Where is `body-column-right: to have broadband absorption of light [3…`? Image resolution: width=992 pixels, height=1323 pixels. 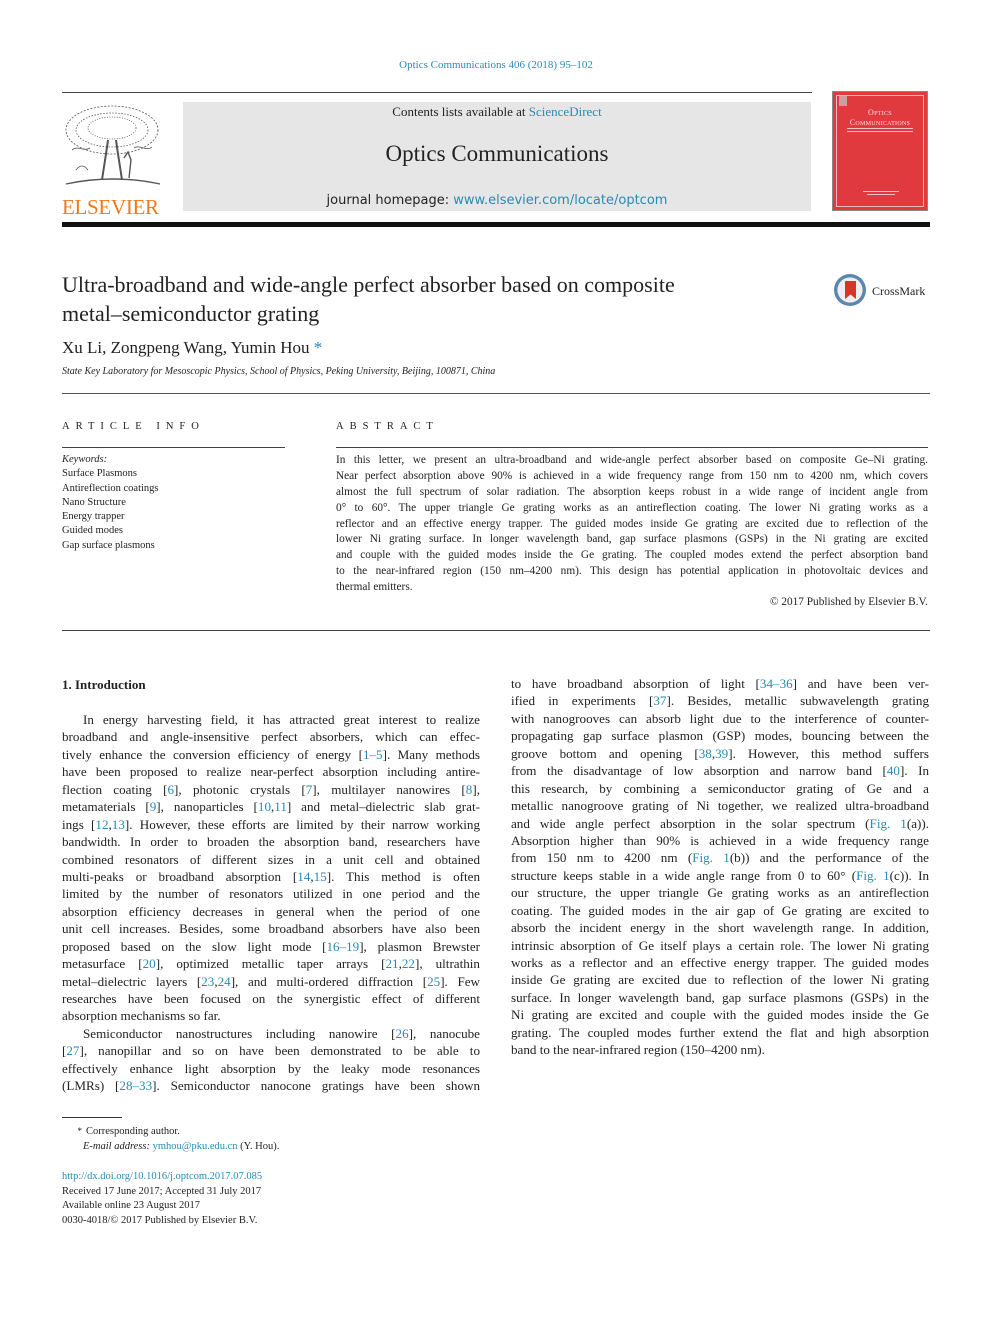 body-column-right: to have broadband absorption of light [3… is located at coordinates (720, 867).